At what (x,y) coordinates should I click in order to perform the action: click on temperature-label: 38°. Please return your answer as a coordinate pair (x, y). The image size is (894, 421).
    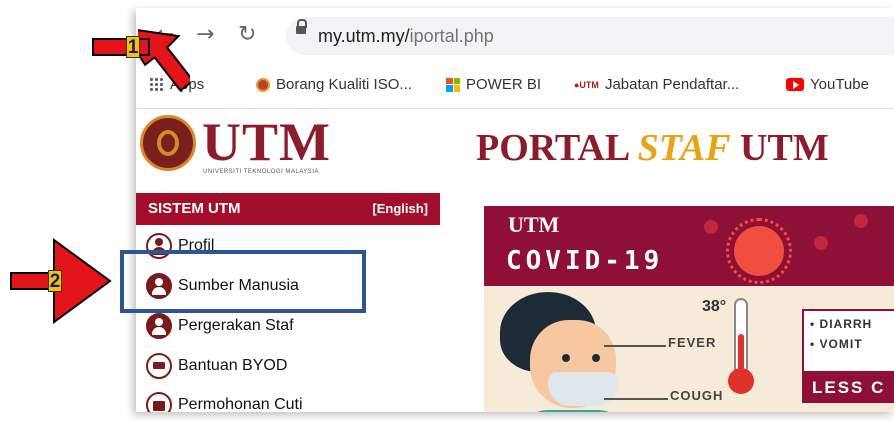
    Looking at the image, I should click on (714, 306).